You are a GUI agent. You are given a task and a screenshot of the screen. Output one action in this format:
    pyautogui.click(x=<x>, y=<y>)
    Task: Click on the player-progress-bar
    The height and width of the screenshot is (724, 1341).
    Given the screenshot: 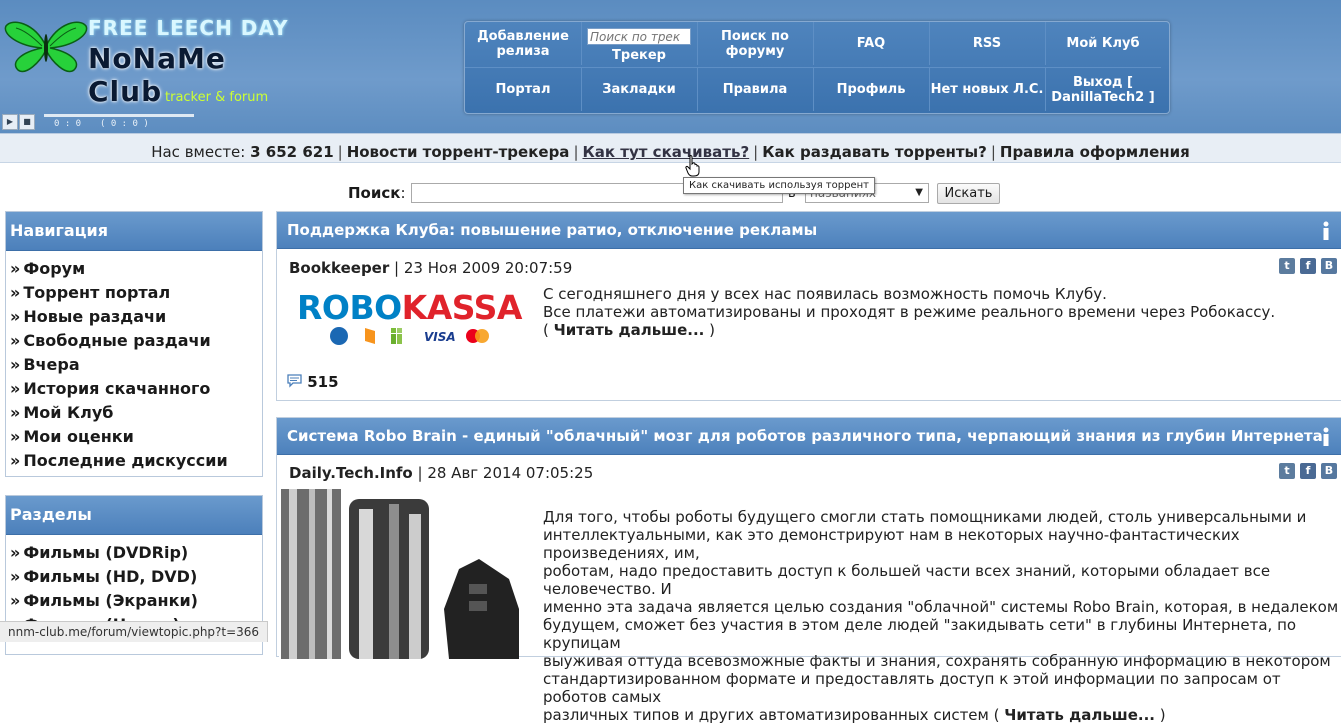 What is the action you would take?
    pyautogui.click(x=119, y=115)
    